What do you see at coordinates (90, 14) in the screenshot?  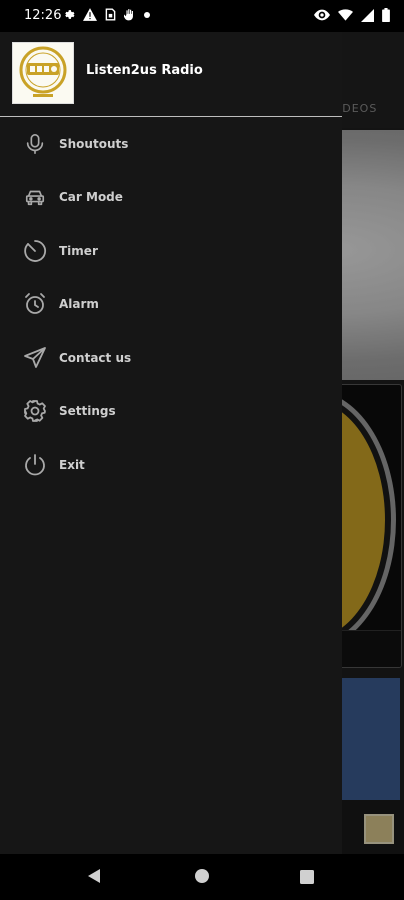 I see `warning-icon` at bounding box center [90, 14].